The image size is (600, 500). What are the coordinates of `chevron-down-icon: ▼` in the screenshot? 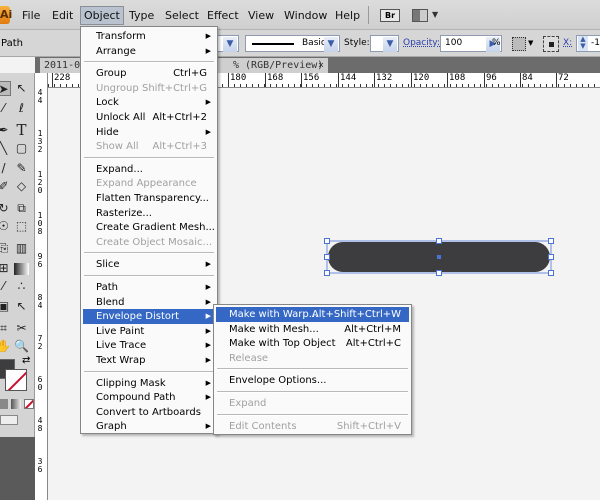 It's located at (530, 43).